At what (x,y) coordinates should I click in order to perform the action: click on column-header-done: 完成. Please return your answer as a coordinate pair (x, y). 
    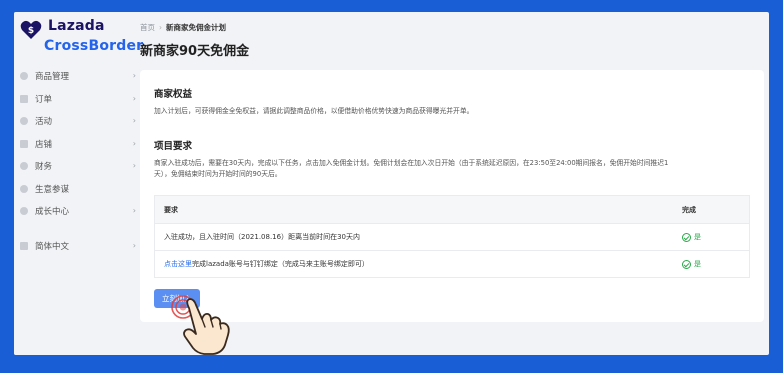
    Looking at the image, I should click on (689, 209).